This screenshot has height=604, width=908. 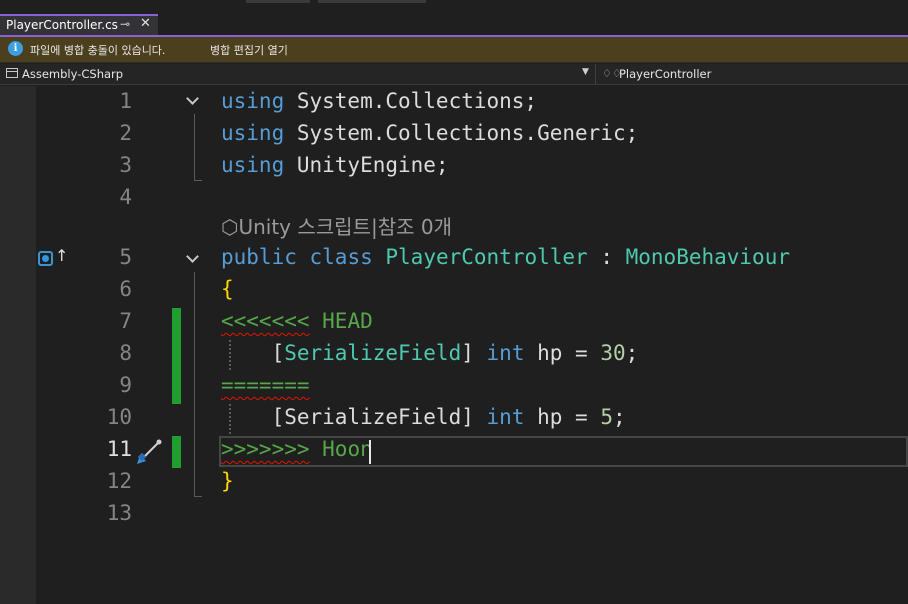 What do you see at coordinates (707, 257) in the screenshot?
I see `code-token: MonoBehaviour` at bounding box center [707, 257].